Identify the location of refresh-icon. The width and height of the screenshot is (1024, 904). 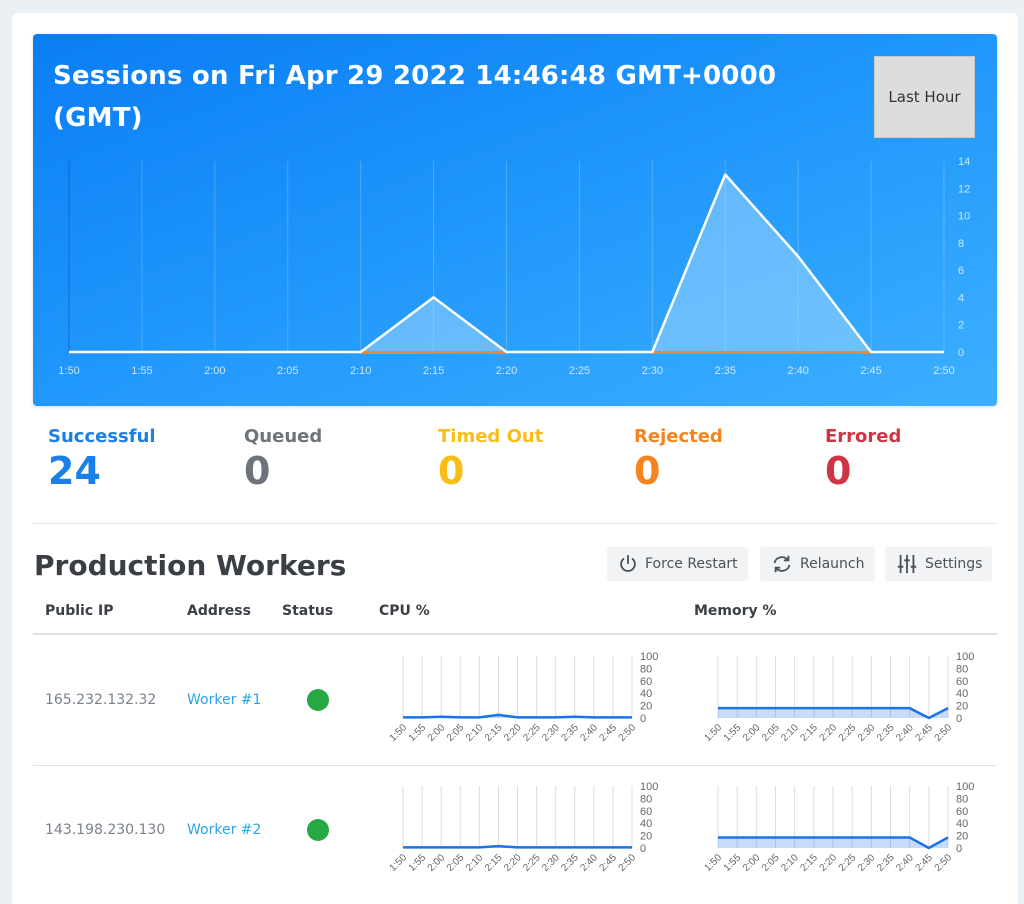
(782, 564).